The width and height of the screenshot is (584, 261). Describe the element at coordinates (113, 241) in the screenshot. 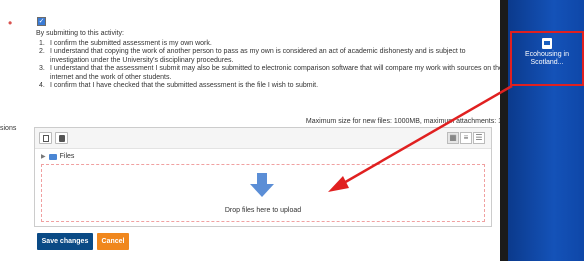

I see `cancel-button: Cancel` at that location.